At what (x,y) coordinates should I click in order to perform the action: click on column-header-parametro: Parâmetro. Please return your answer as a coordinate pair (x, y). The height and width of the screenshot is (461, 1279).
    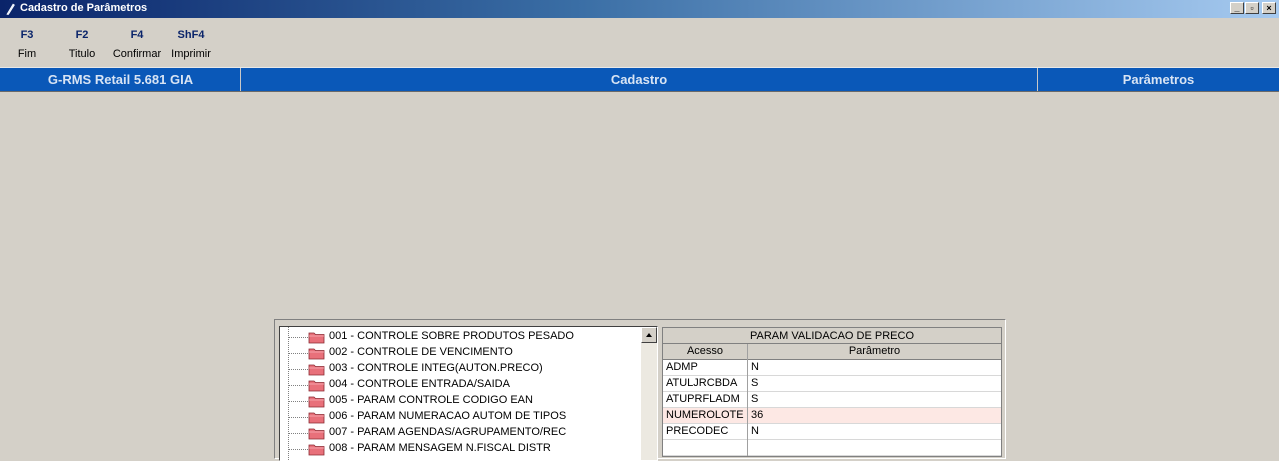
    Looking at the image, I should click on (874, 352).